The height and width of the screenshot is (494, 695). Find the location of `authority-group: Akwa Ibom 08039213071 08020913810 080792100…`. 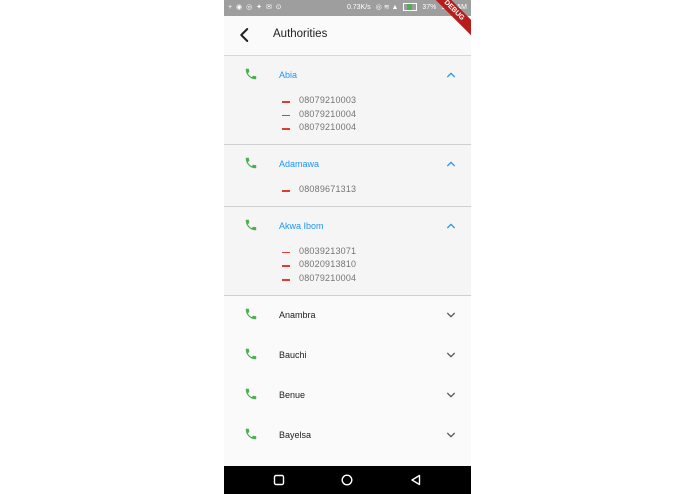

authority-group: Akwa Ibom 08039213071 08020913810 080792100… is located at coordinates (347, 251).